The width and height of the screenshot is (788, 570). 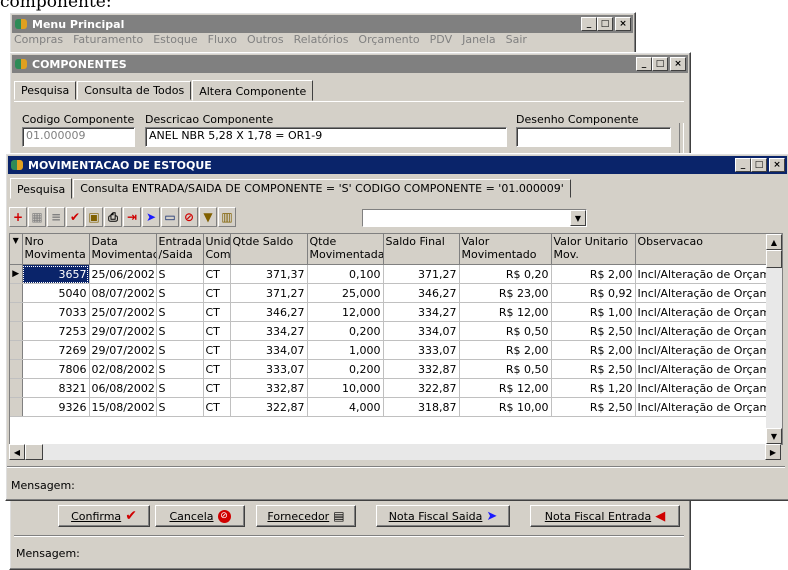 I want to click on cancela-button: Cancela ⊘, so click(x=200, y=516).